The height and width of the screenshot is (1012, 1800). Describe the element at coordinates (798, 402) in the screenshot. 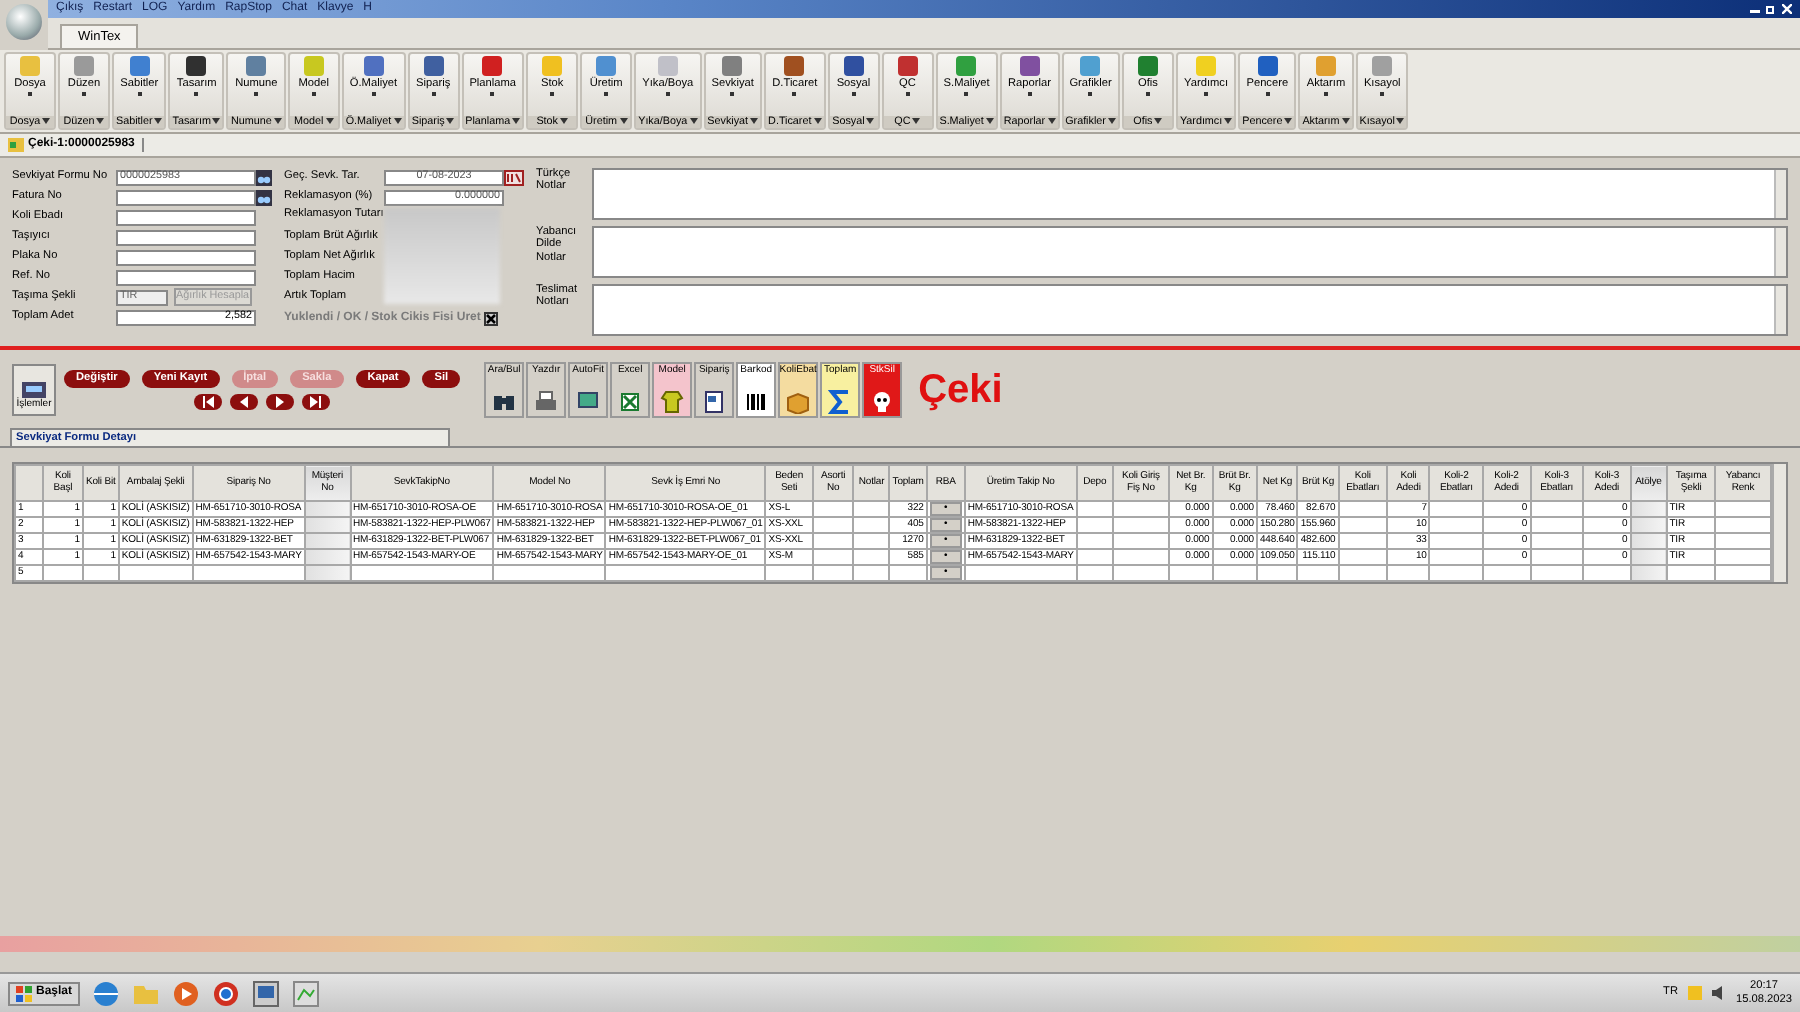

I see `box-icon` at that location.